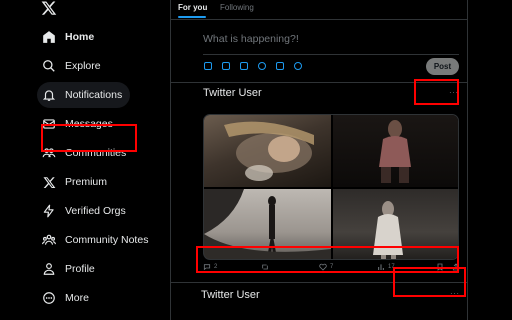 The image size is (512, 320). I want to click on column-border-right, so click(467, 160).